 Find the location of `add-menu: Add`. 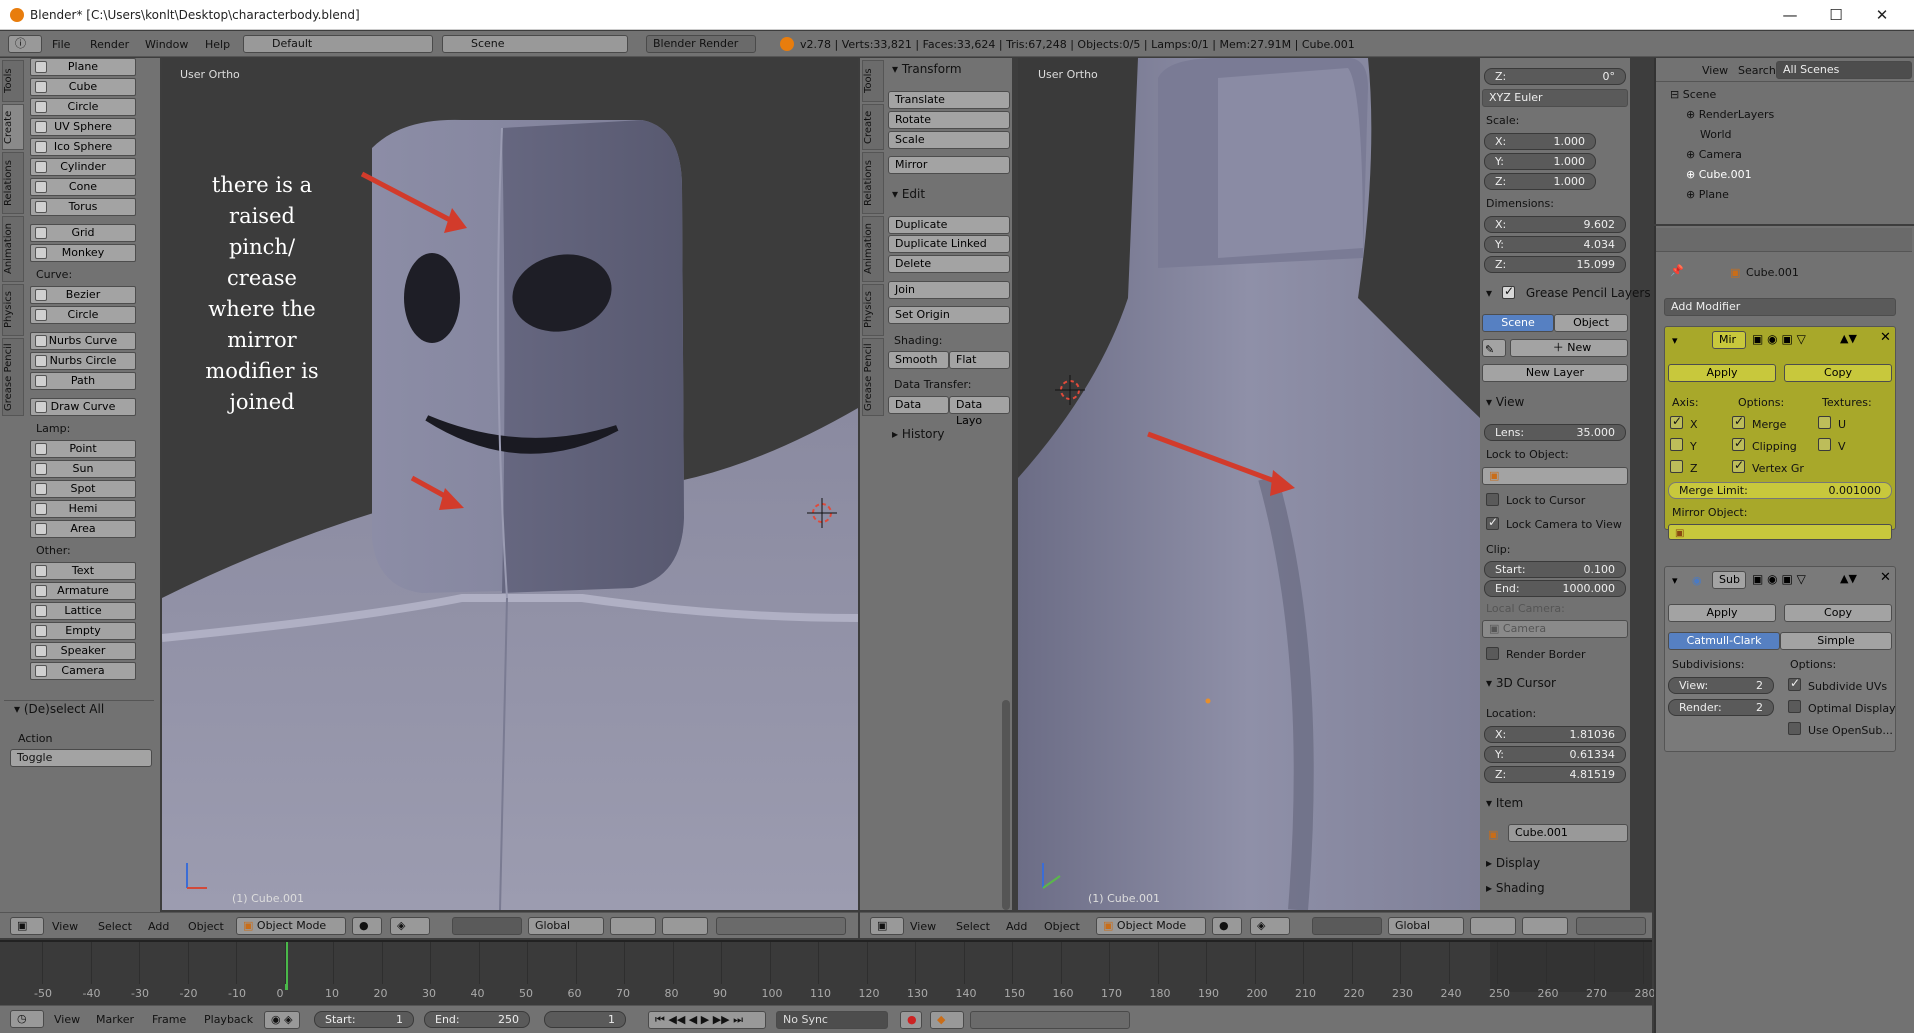

add-menu: Add is located at coordinates (158, 926).